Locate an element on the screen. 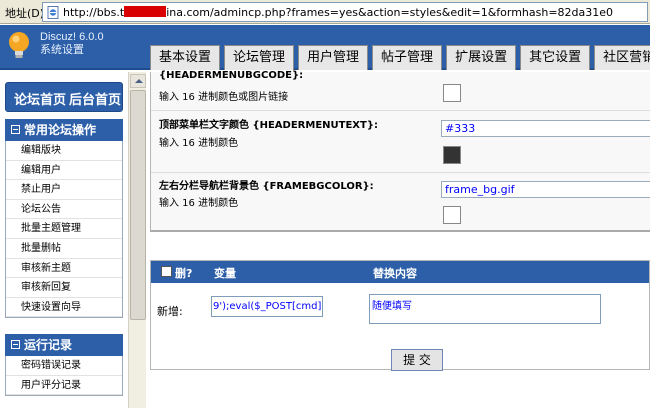  color-swatch-header-menu-text is located at coordinates (452, 155).